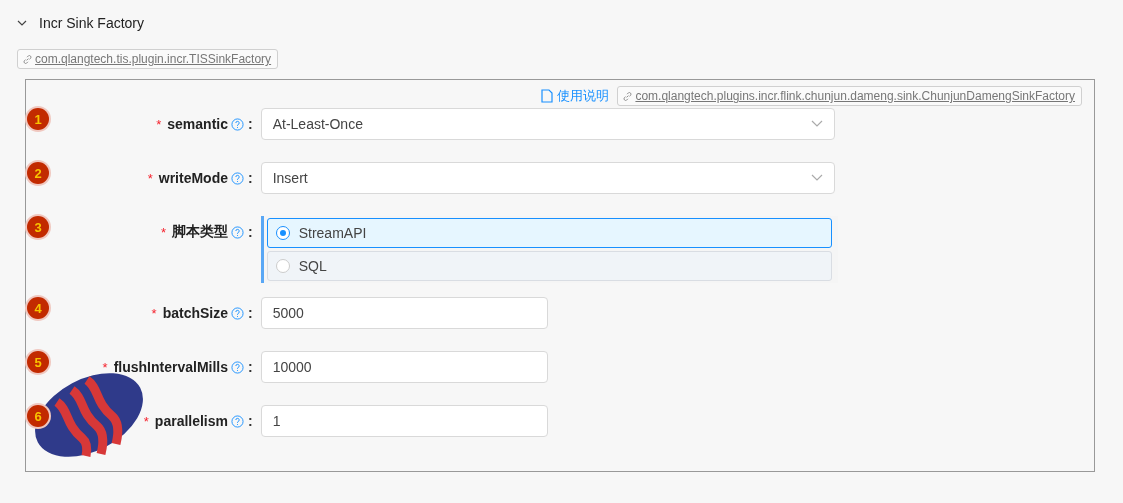  Describe the element at coordinates (22, 23) in the screenshot. I see `chevron-icon` at that location.